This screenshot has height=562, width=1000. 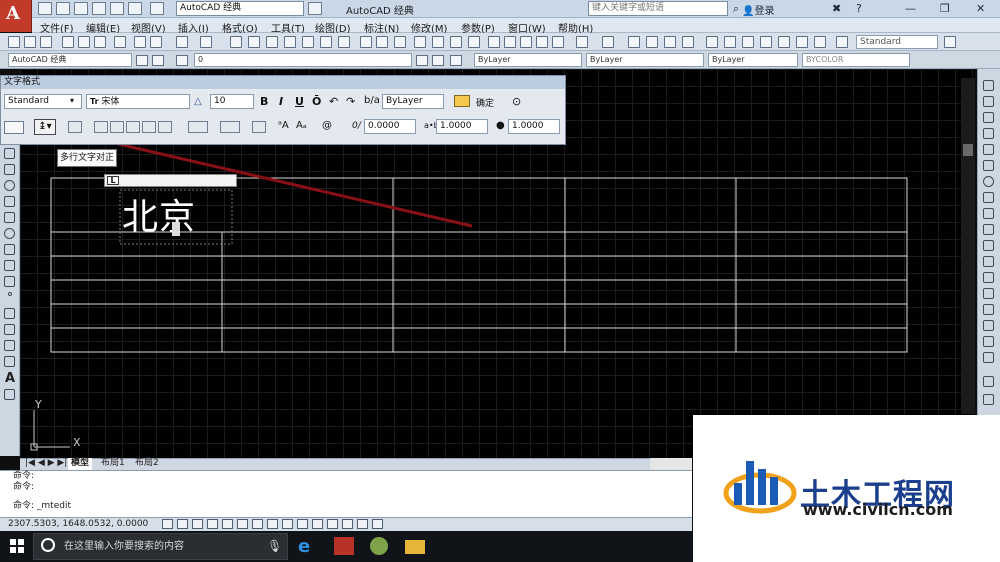 I want to click on vertical-scrollbar-thumb, so click(x=968, y=150).